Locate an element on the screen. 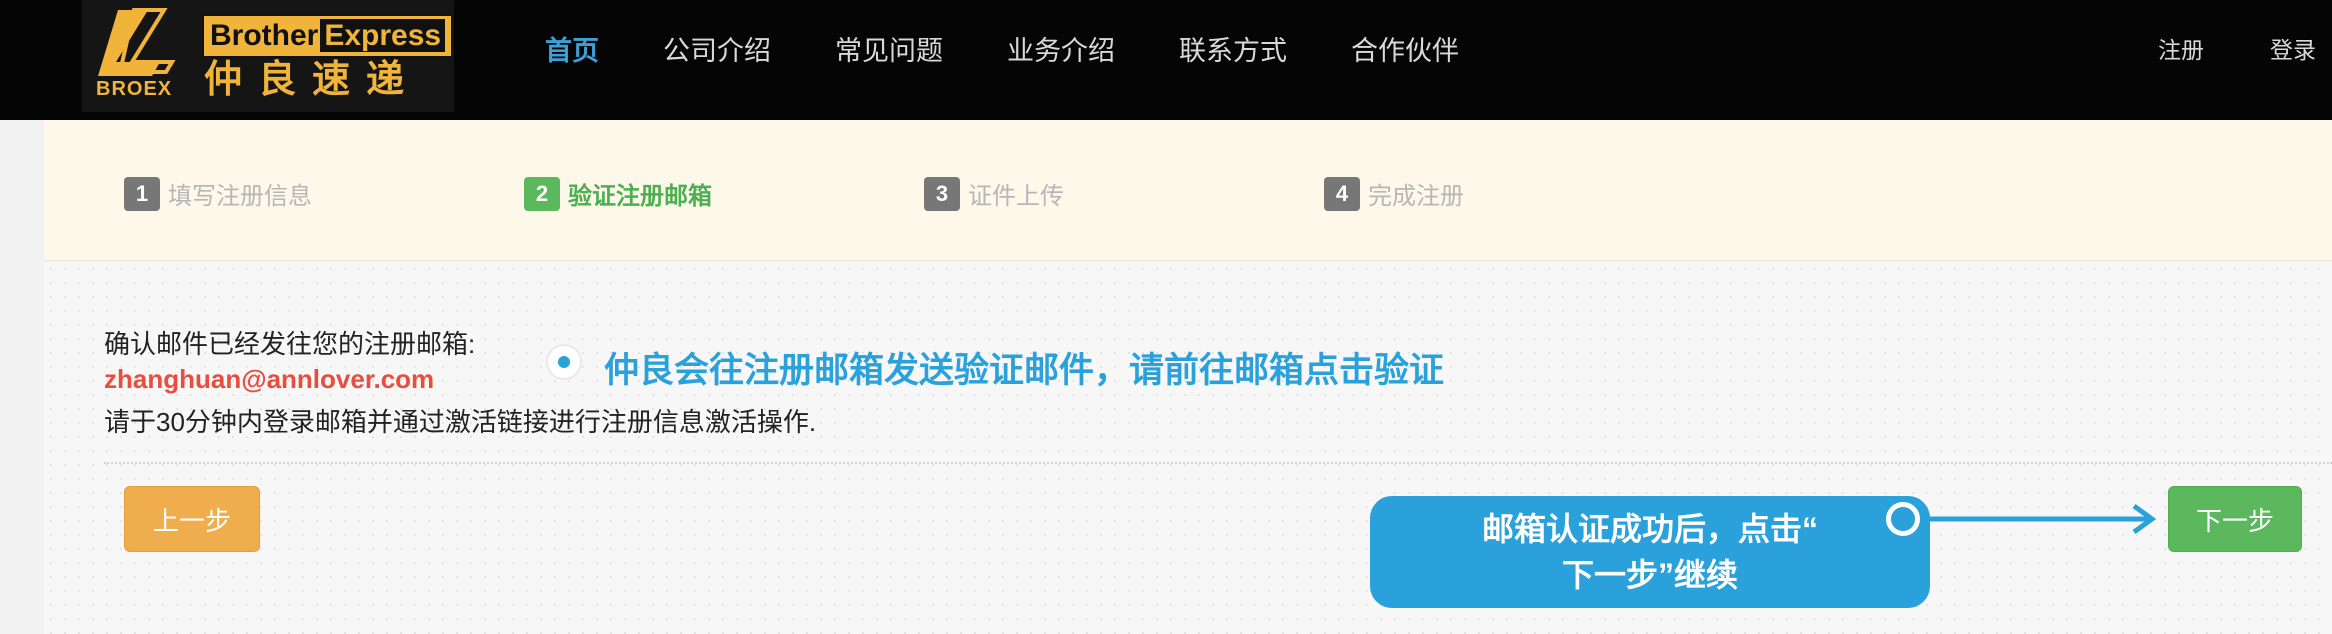  brand-en: Brother Express is located at coordinates (328, 36).